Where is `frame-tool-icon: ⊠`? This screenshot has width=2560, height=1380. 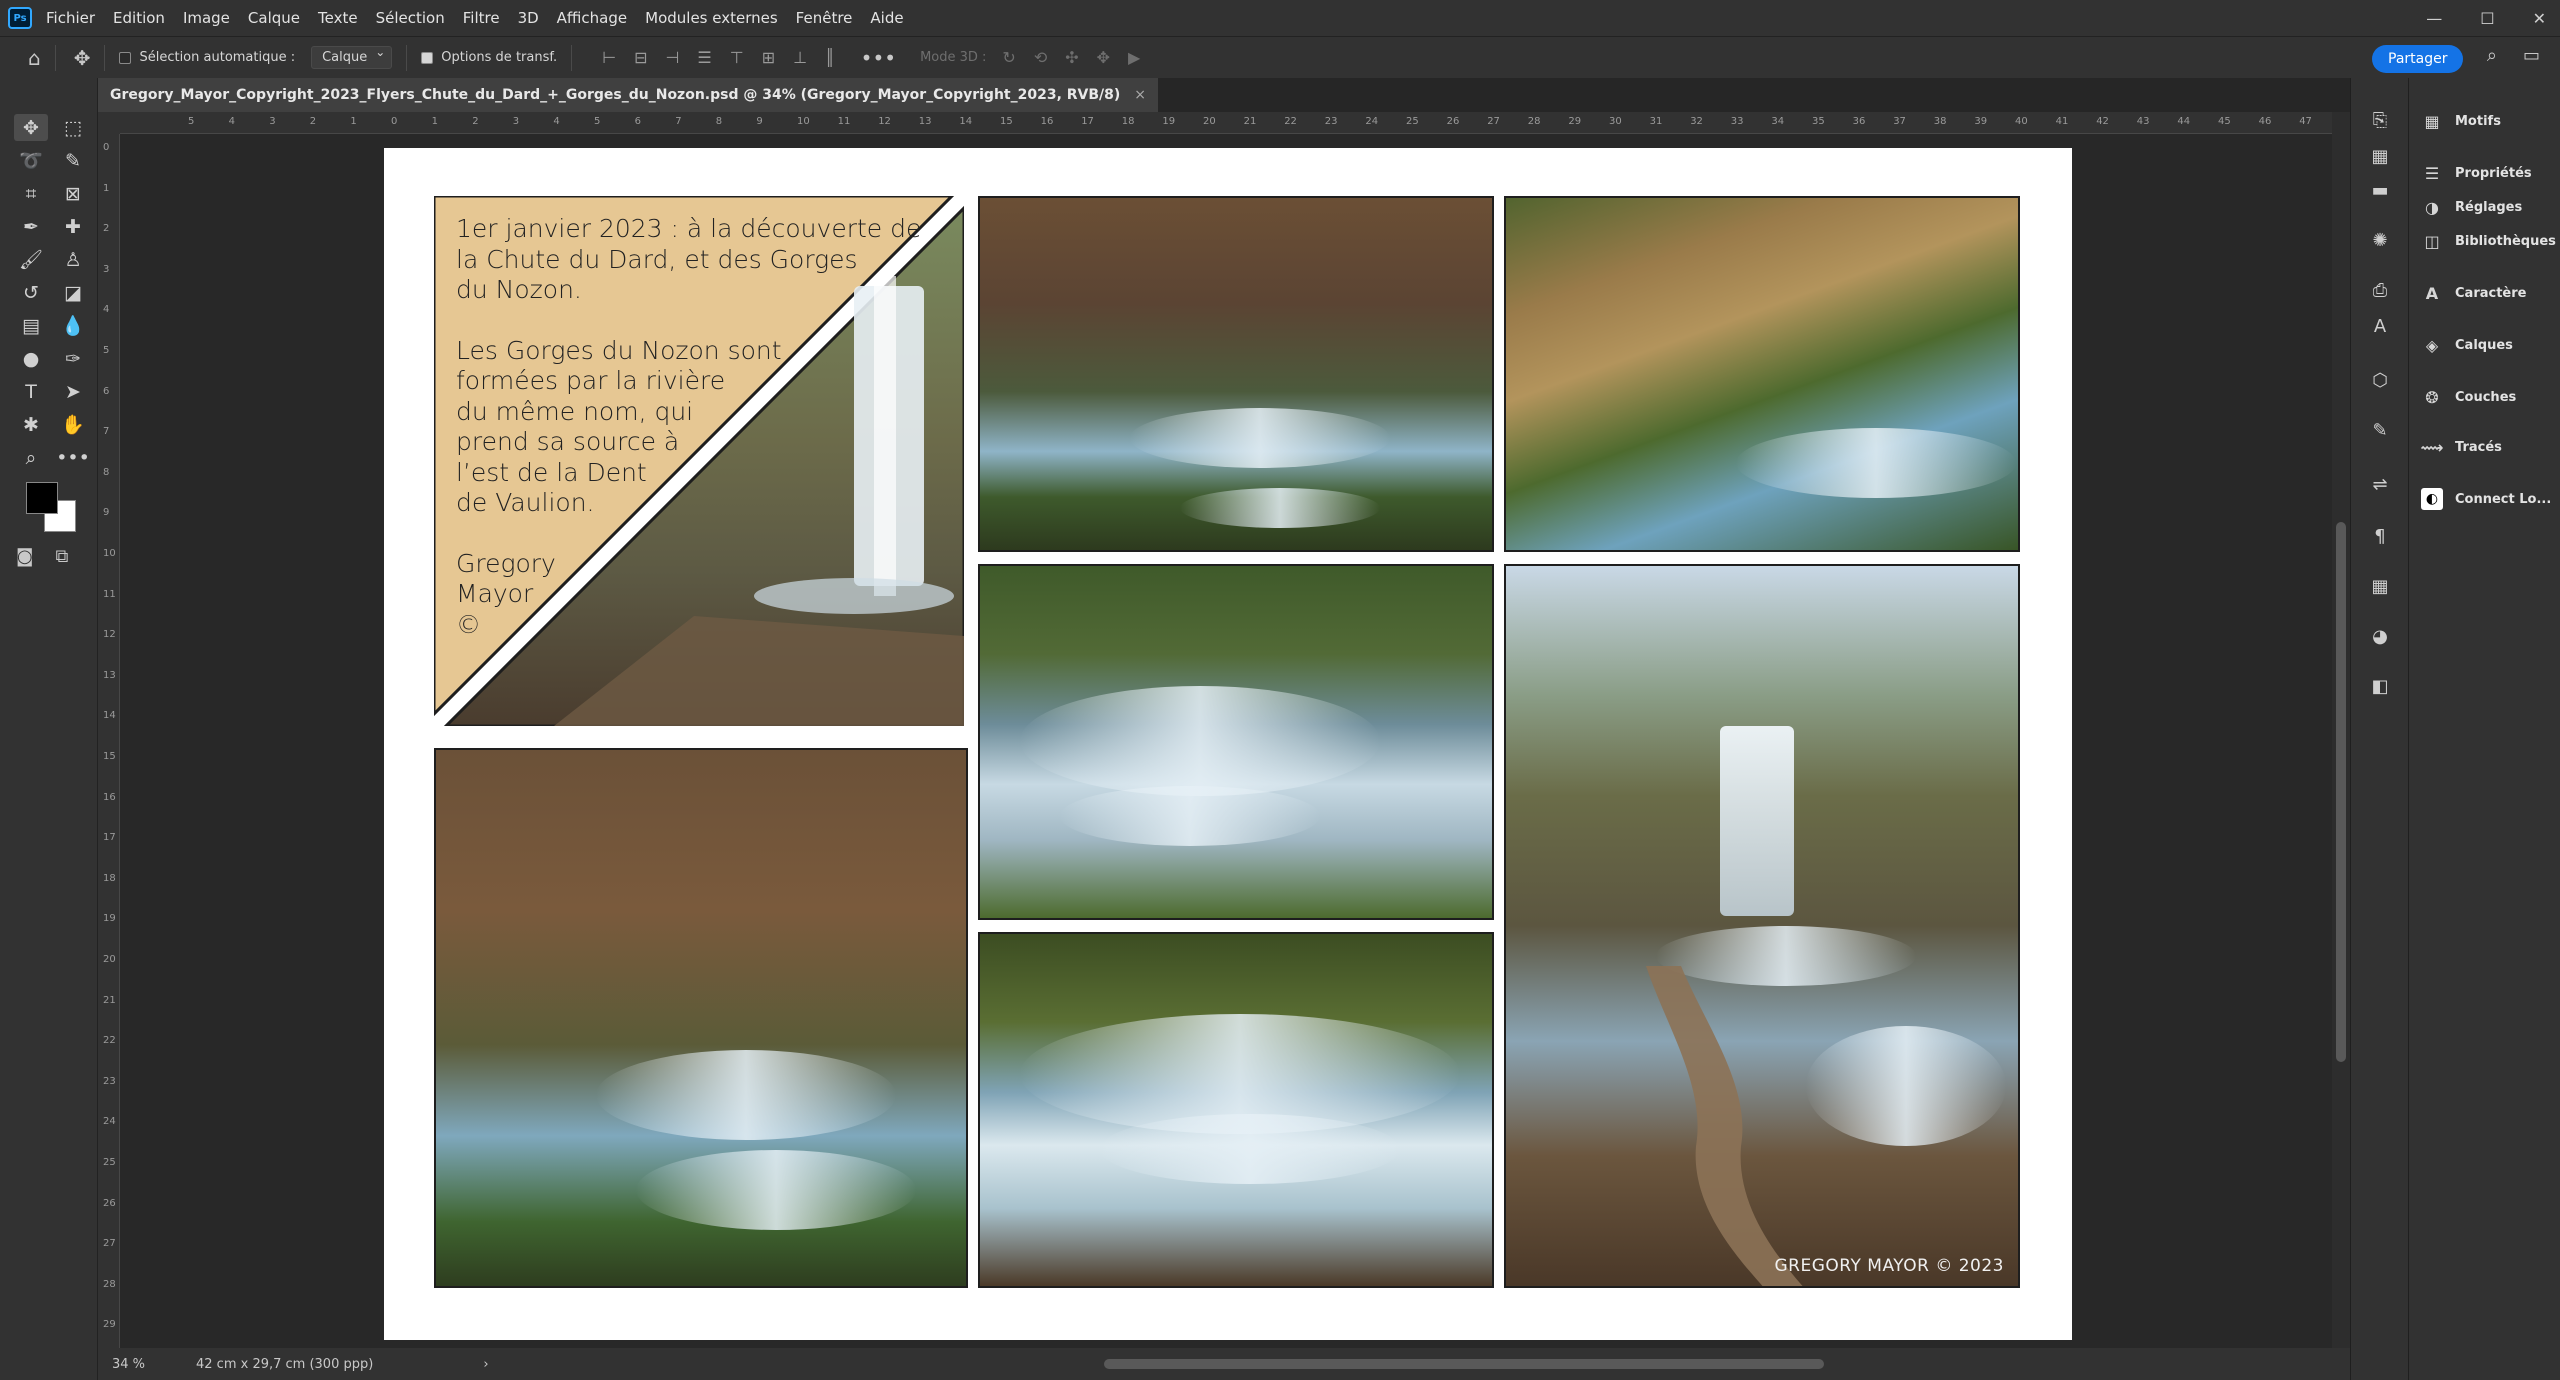
frame-tool-icon: ⊠ is located at coordinates (73, 193).